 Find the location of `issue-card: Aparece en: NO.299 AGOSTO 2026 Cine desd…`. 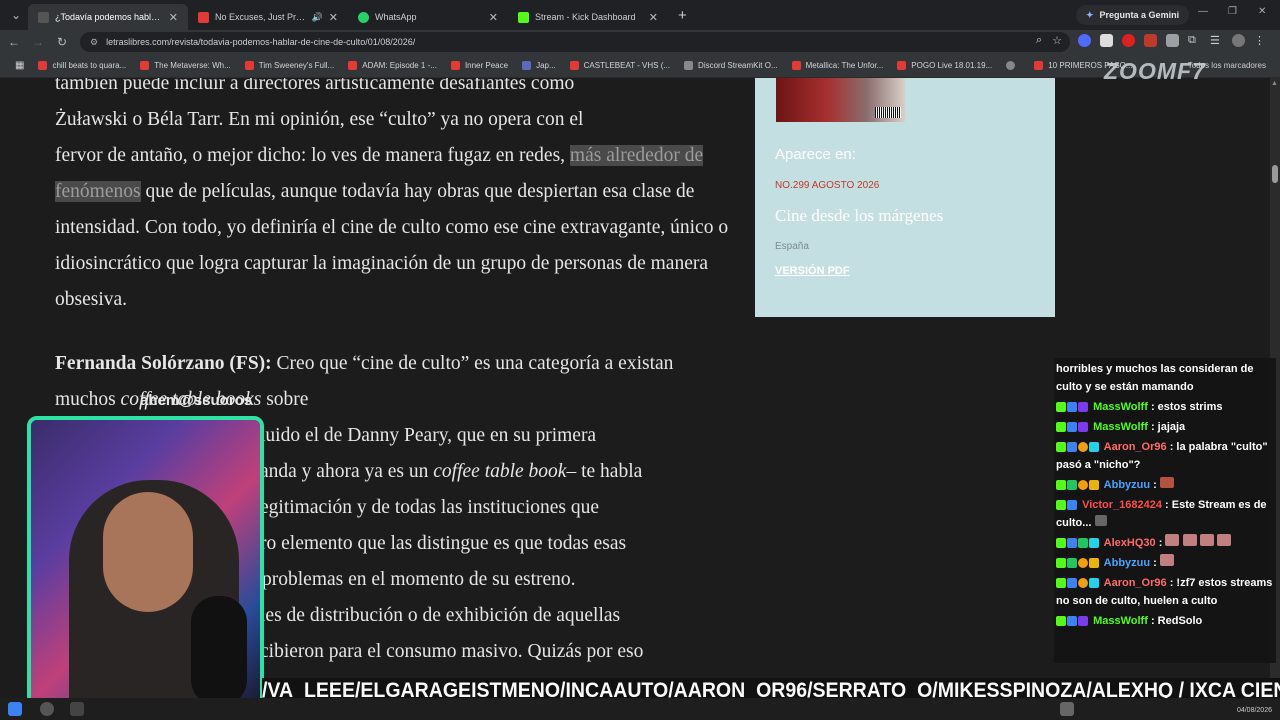

issue-card: Aparece en: NO.299 AGOSTO 2026 Cine desd… is located at coordinates (905, 197).